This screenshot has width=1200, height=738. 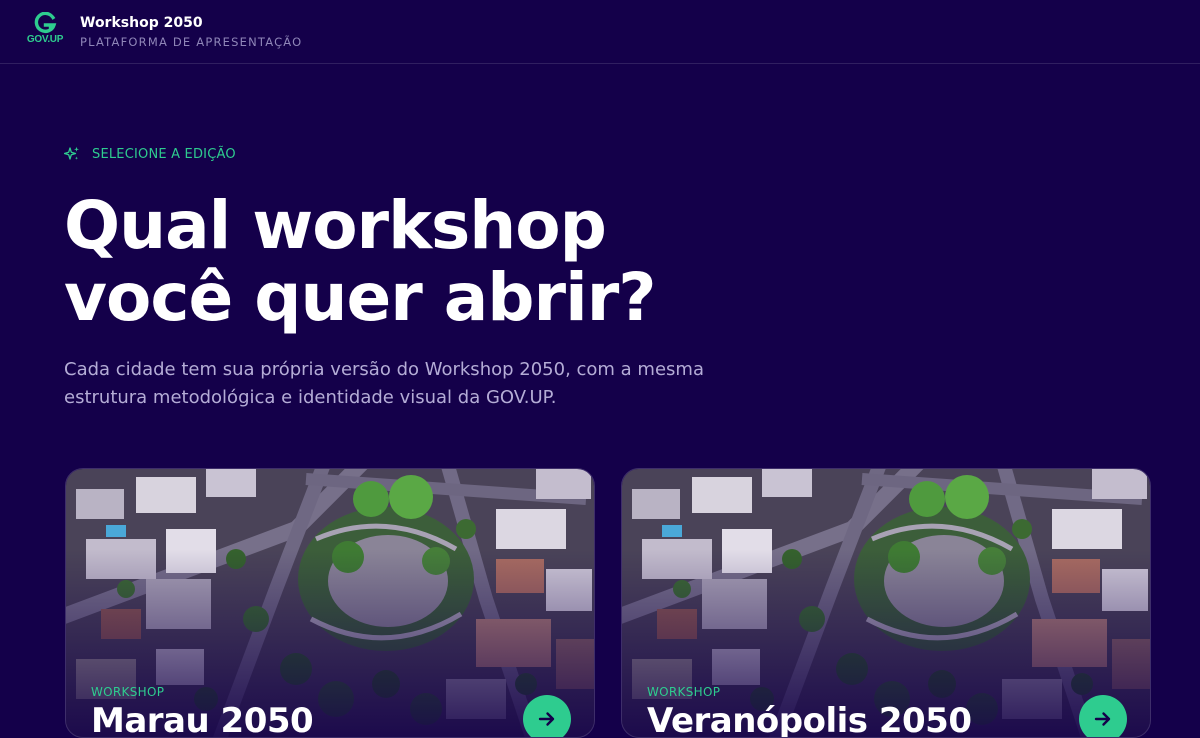 I want to click on app-title: Workshop 2050, so click(x=141, y=23).